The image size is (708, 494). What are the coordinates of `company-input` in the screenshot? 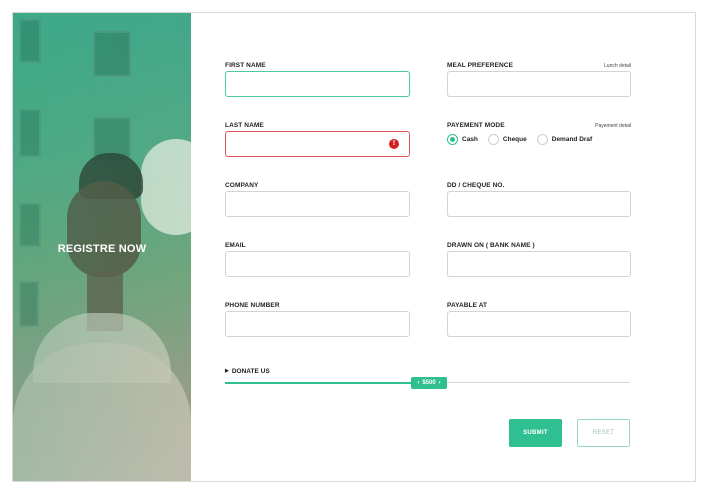 It's located at (317, 204).